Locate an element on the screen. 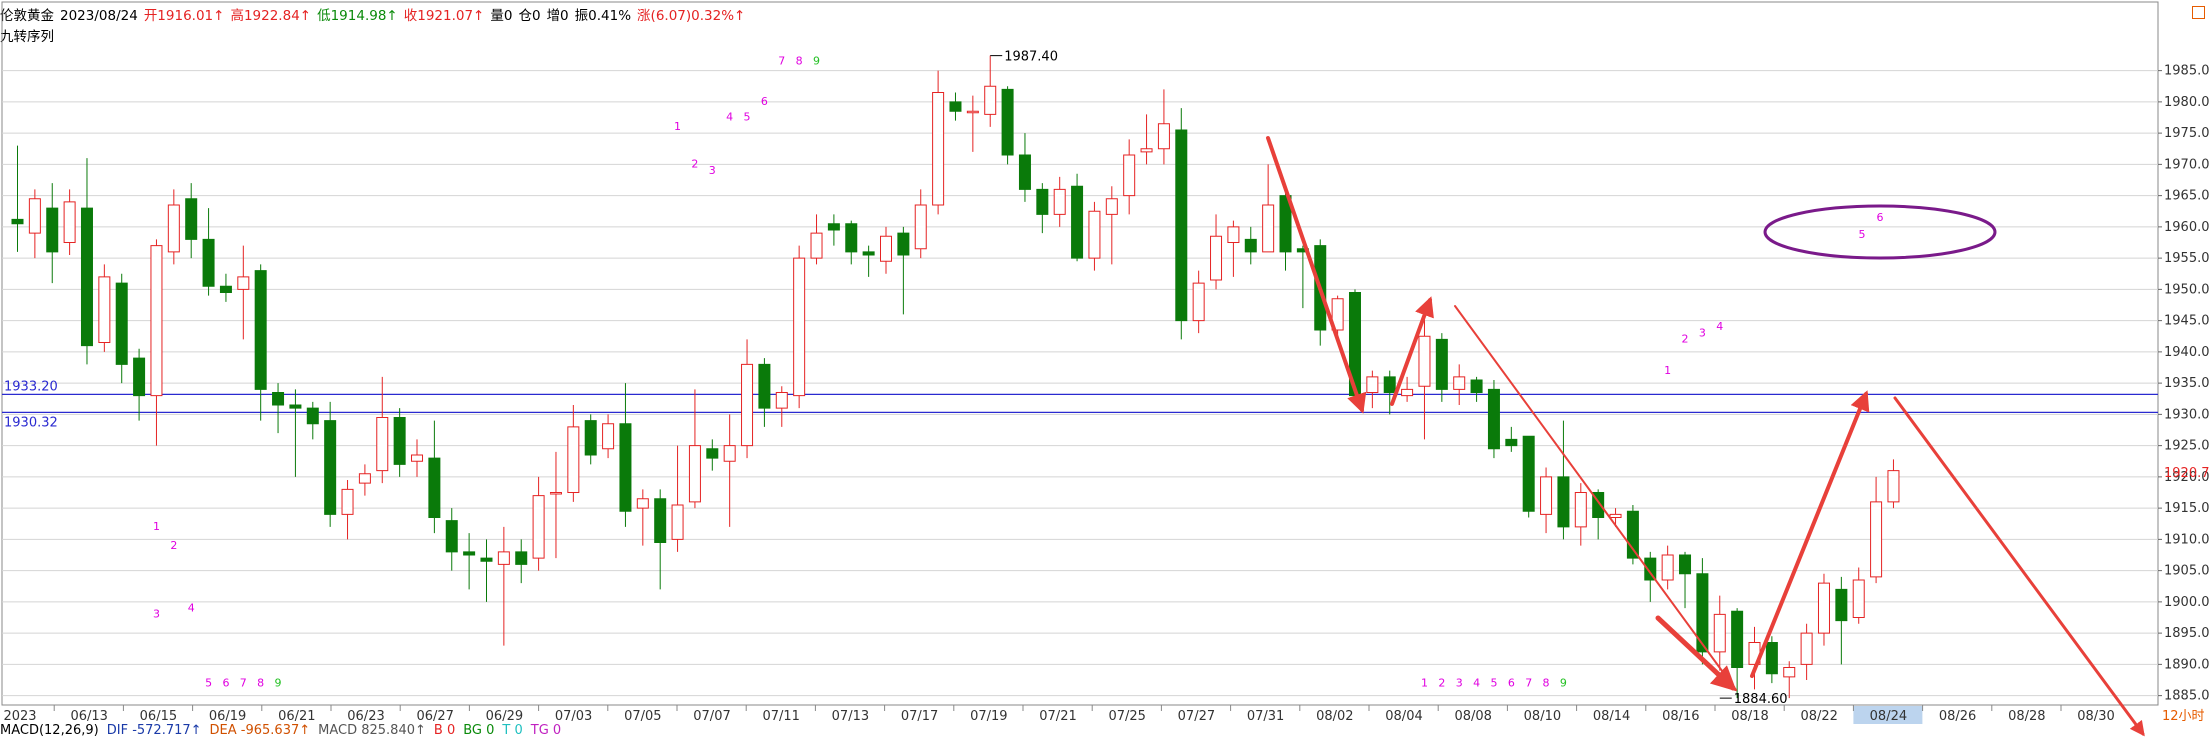 The height and width of the screenshot is (738, 2209). support-line-label: 1930.32 is located at coordinates (31, 422).